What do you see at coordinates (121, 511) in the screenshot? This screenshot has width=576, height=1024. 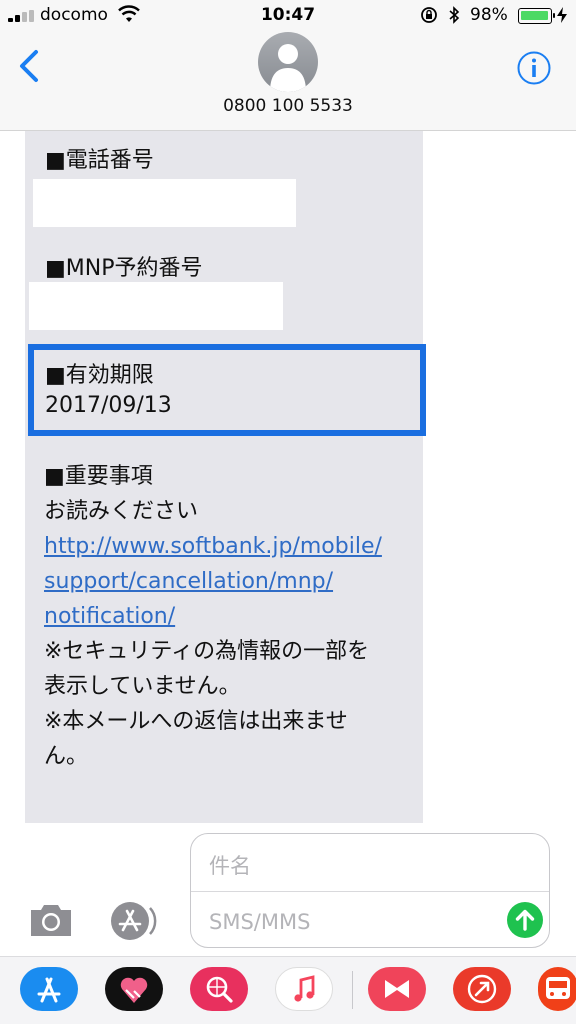 I see `read-instruction: お読みください` at bounding box center [121, 511].